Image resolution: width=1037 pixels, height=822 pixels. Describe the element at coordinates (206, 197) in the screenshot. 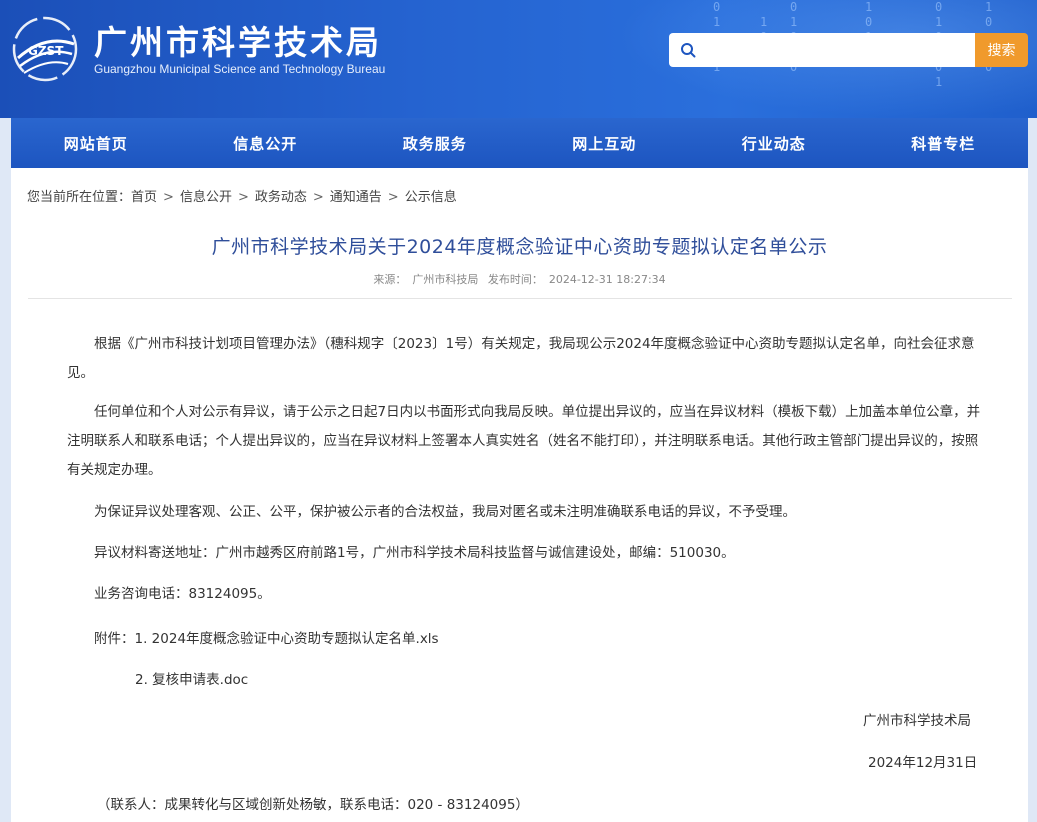

I see `breadcrumb-item-info-disclosure: 信息公开` at that location.